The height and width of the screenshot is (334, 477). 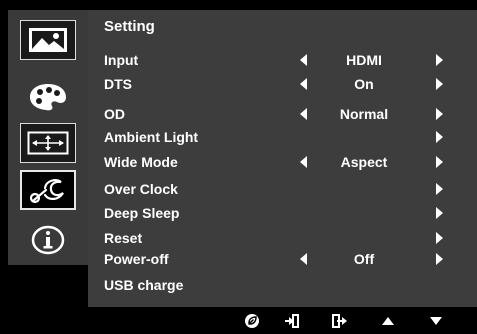 I want to click on down-key, so click(x=436, y=321).